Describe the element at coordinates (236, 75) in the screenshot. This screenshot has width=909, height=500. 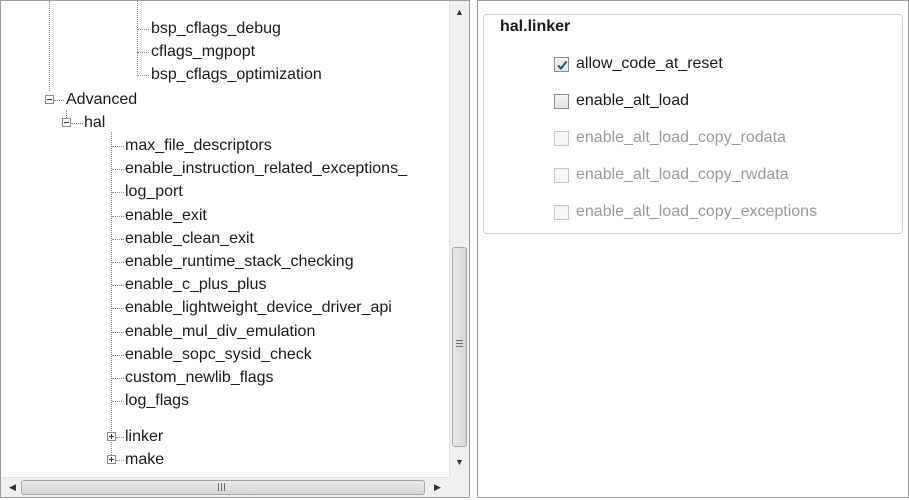
I see `tree-item: bsp_cflags_optimization` at that location.